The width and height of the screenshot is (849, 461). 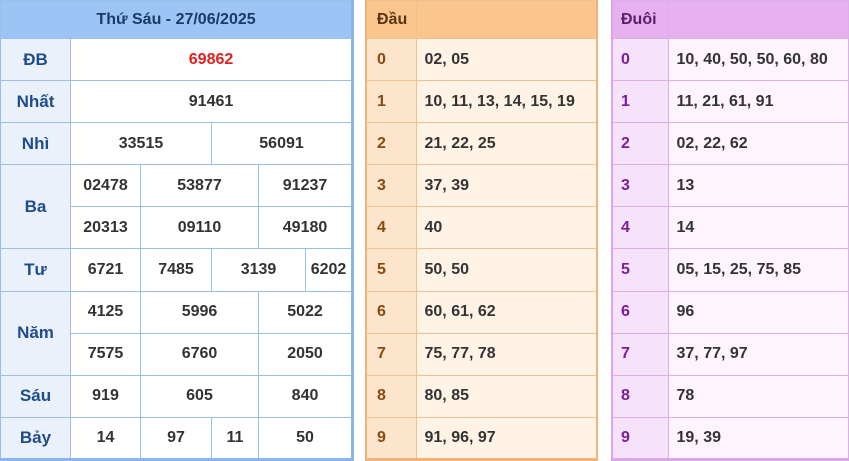 I want to click on fifth-prize-value: 5996, so click(x=199, y=312).